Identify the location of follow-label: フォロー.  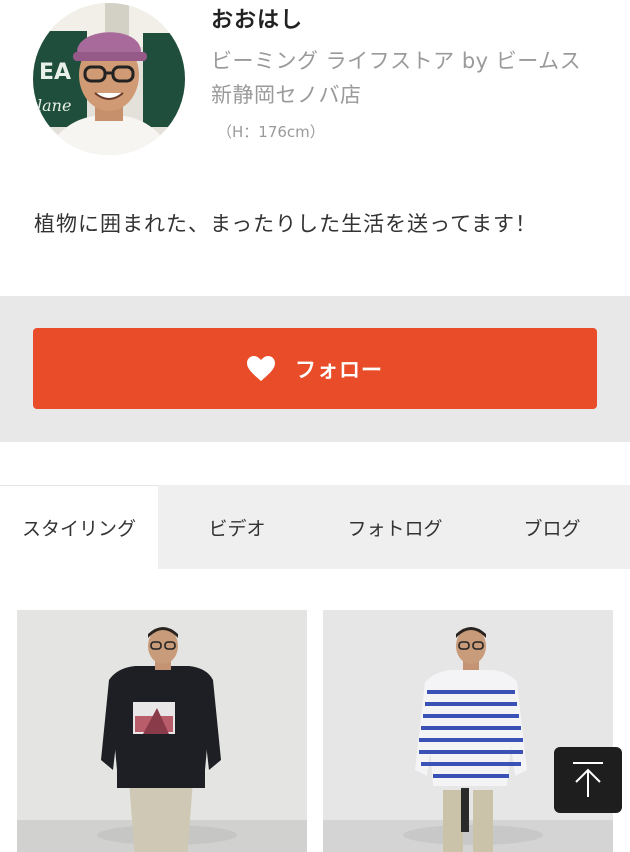
(339, 369).